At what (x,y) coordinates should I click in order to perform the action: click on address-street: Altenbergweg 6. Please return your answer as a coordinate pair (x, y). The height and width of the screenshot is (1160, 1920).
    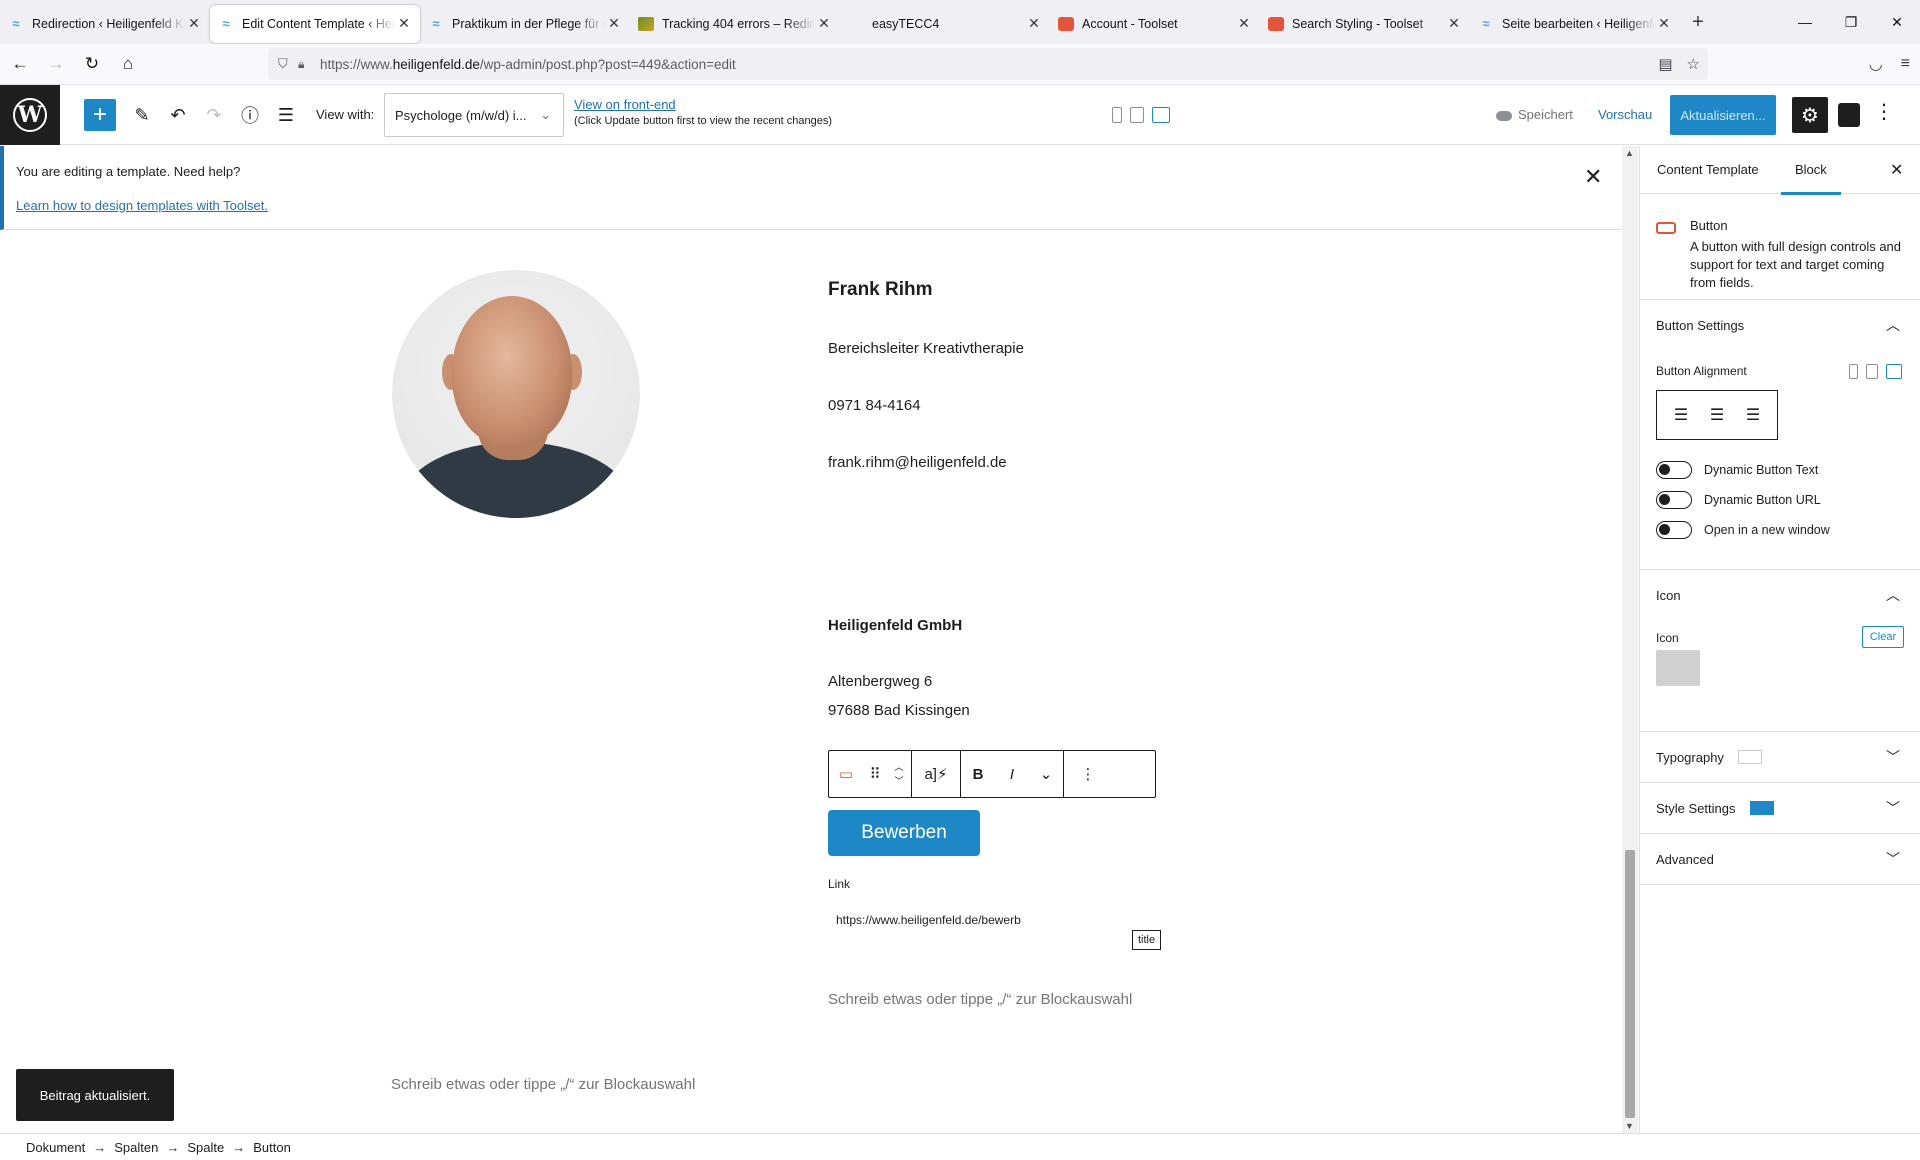
    Looking at the image, I should click on (880, 681).